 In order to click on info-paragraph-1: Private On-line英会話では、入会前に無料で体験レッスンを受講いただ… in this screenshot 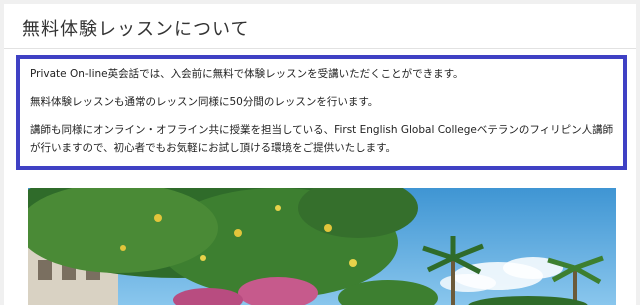, I will do `click(247, 74)`.